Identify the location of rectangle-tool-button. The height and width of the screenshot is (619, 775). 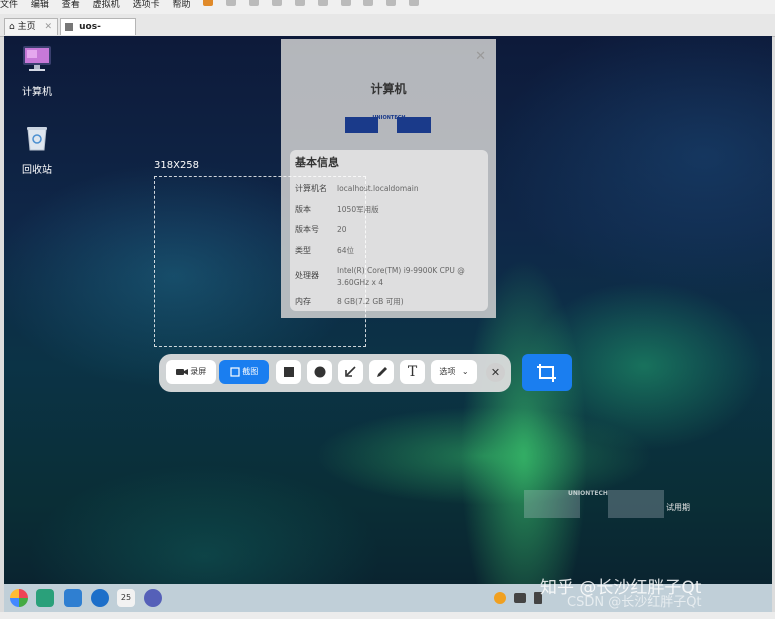
(288, 372).